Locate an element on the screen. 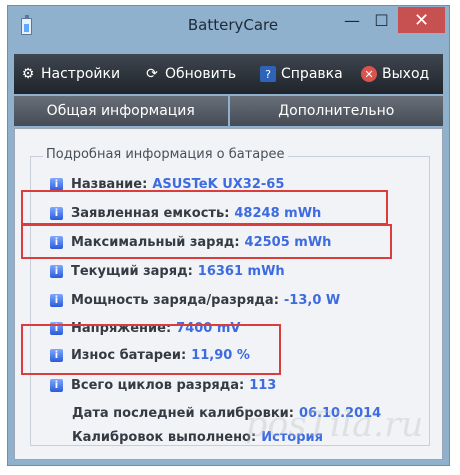  row-label: Всего циклов разряда: is located at coordinates (158, 385).